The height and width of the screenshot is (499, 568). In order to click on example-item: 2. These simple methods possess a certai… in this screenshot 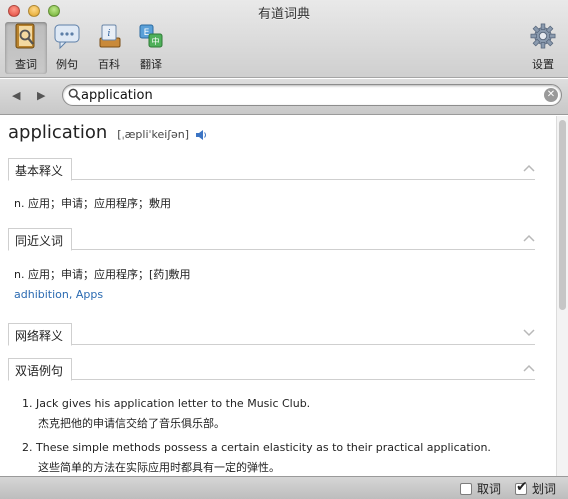, I will do `click(256, 458)`.